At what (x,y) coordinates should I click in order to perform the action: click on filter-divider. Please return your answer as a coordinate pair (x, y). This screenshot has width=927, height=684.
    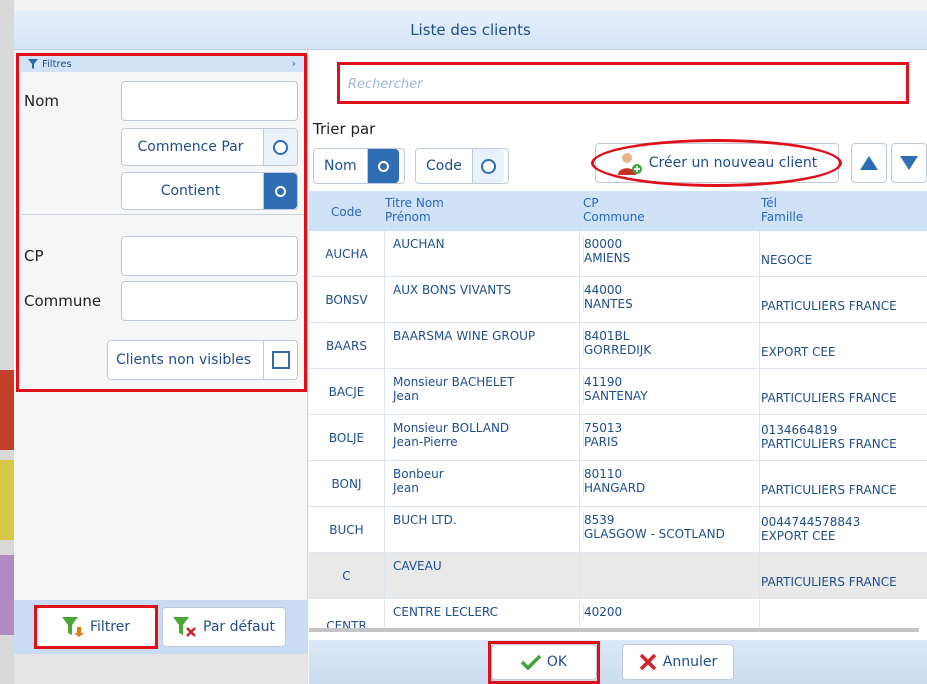
    Looking at the image, I should click on (163, 214).